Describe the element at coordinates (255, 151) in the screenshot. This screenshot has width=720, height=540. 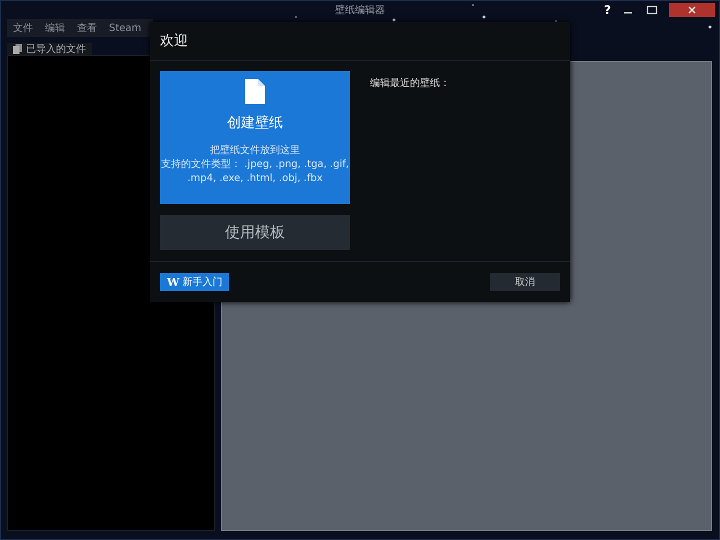
I see `card-hint: 把壁纸文件放到这里` at that location.